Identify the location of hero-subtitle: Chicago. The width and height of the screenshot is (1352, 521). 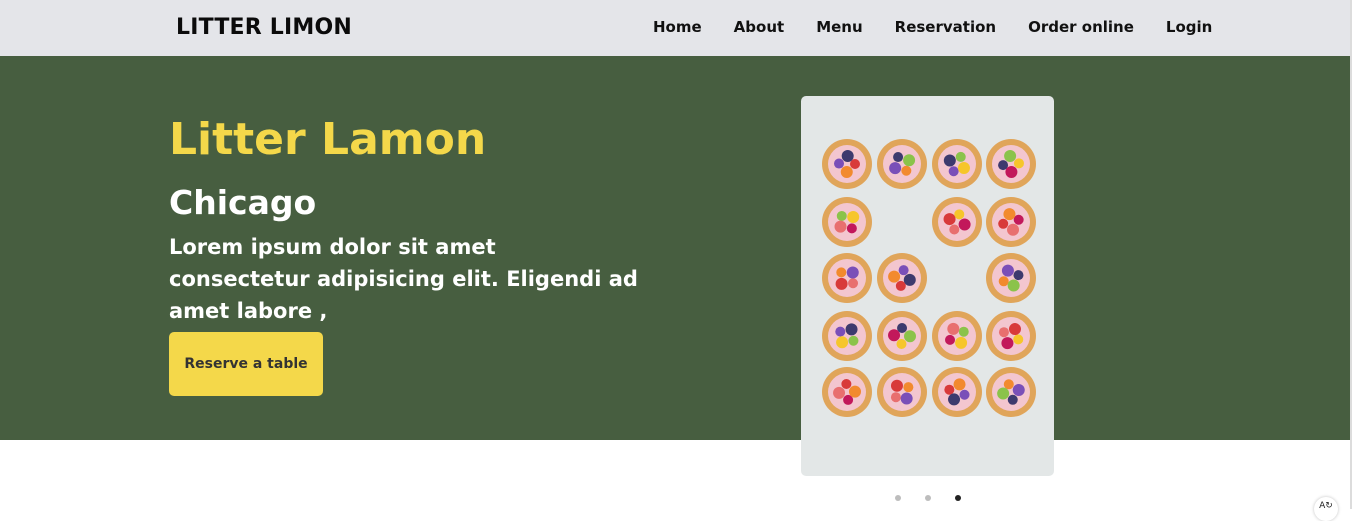
(242, 203).